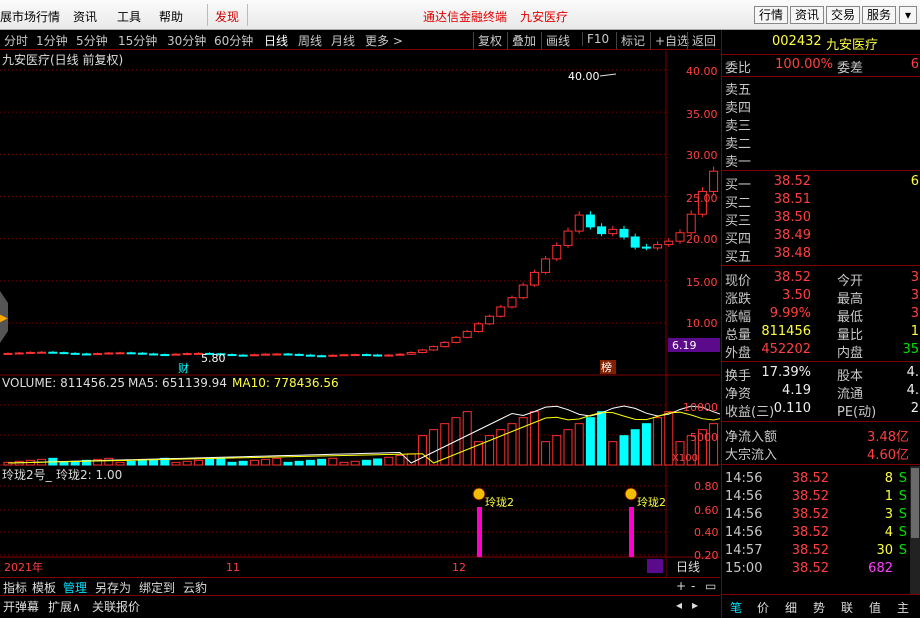 The width and height of the screenshot is (920, 618). I want to click on overlay-button: 叠加, so click(521, 40).